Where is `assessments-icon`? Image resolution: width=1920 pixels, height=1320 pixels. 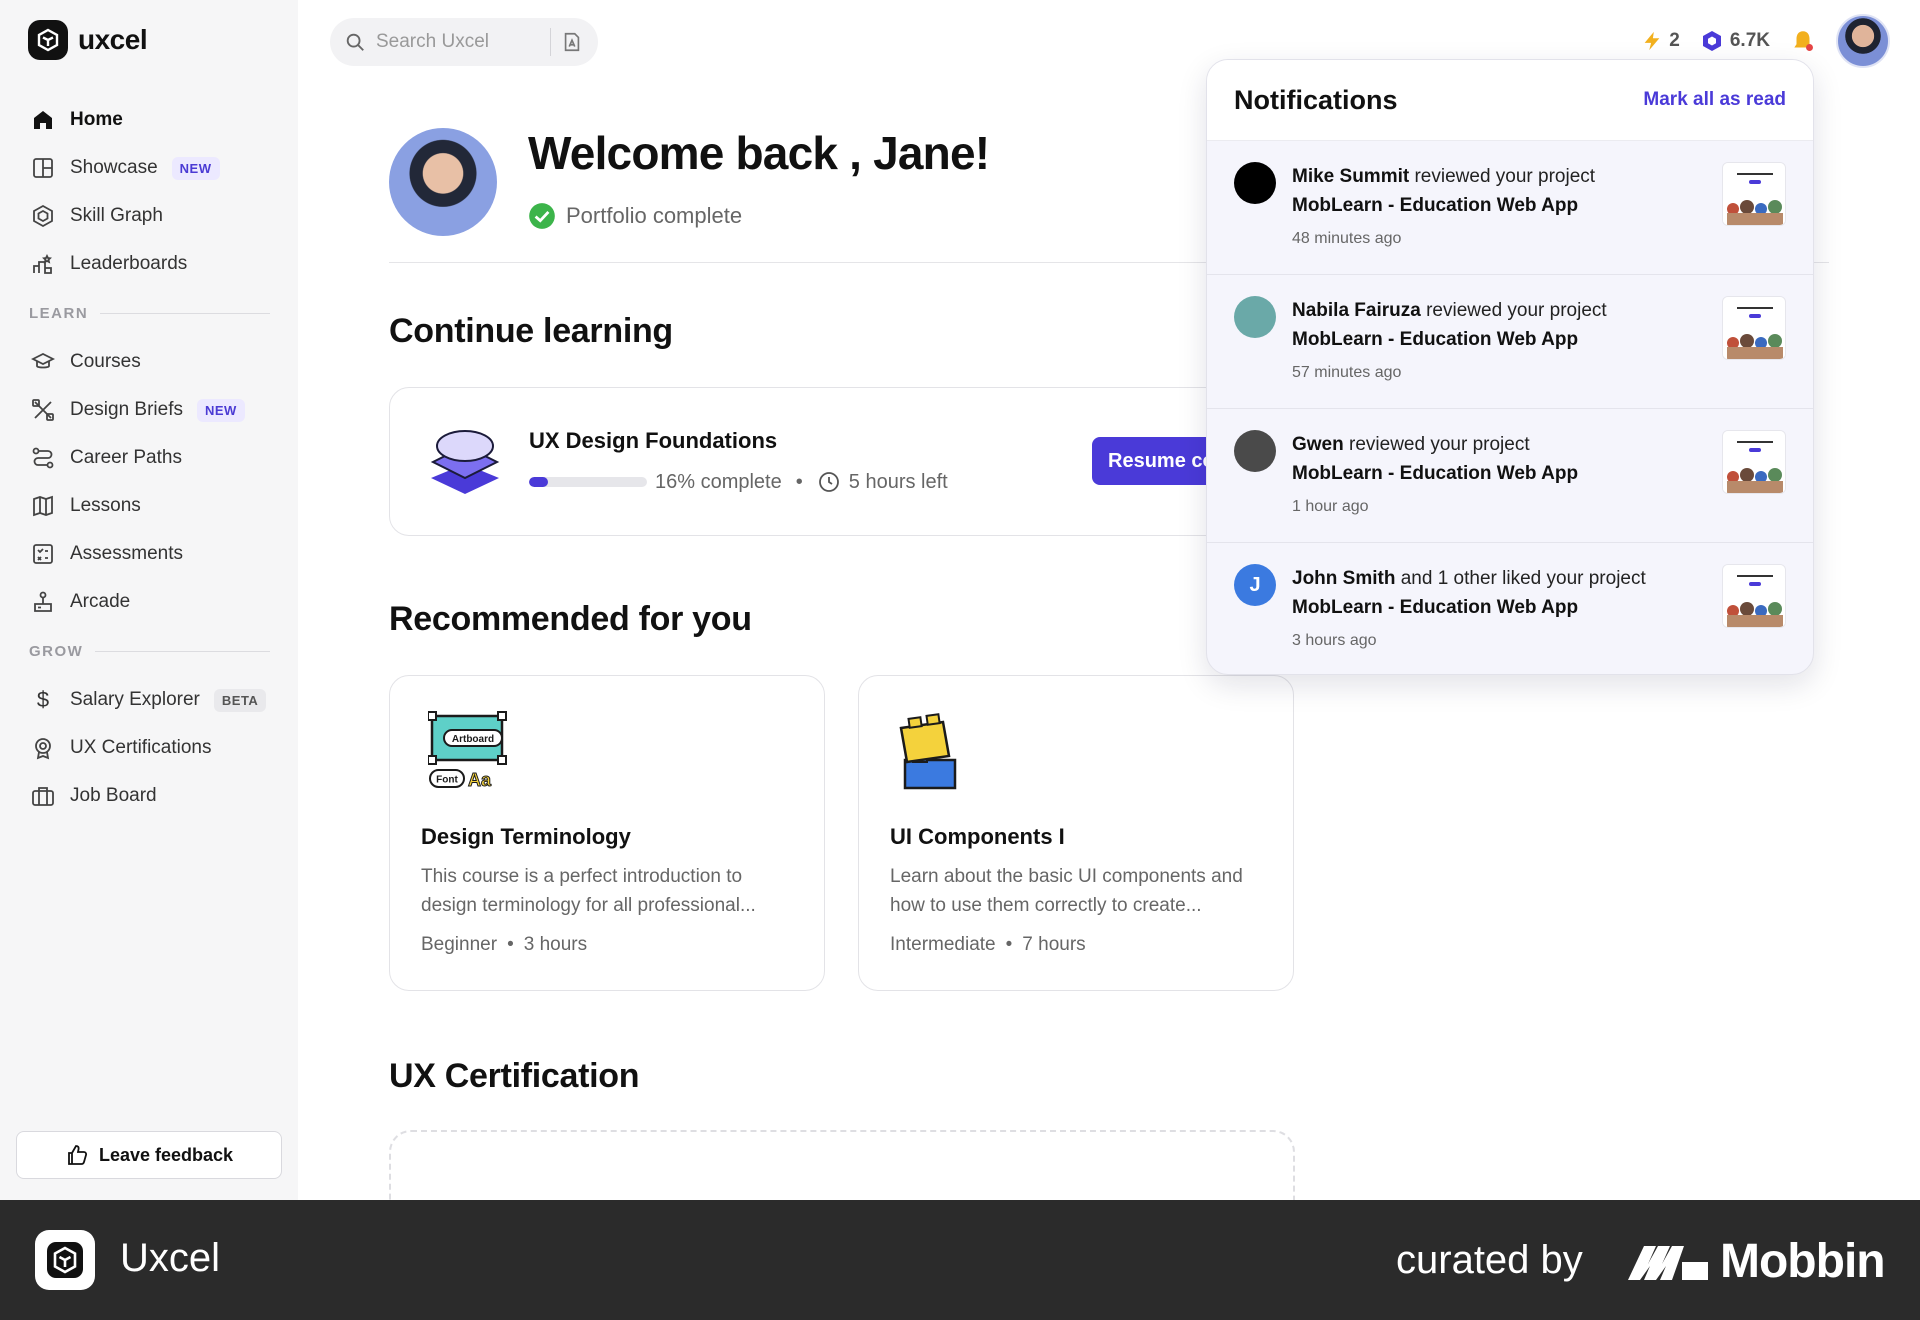 assessments-icon is located at coordinates (43, 554).